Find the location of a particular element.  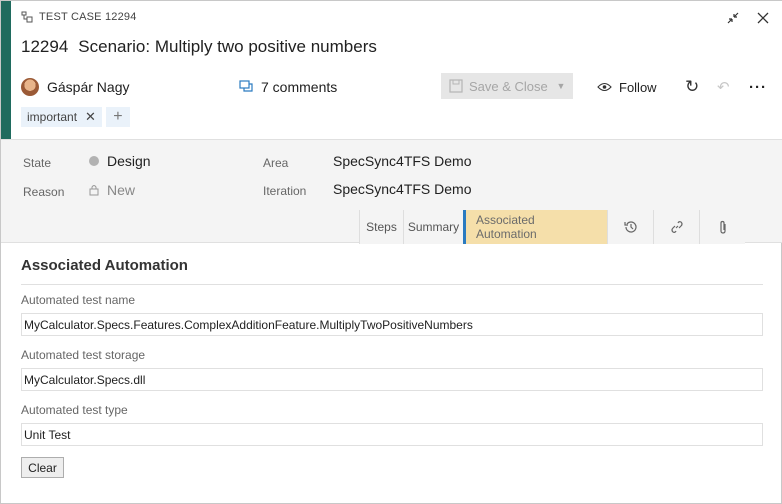

state-field: Design is located at coordinates (120, 161).